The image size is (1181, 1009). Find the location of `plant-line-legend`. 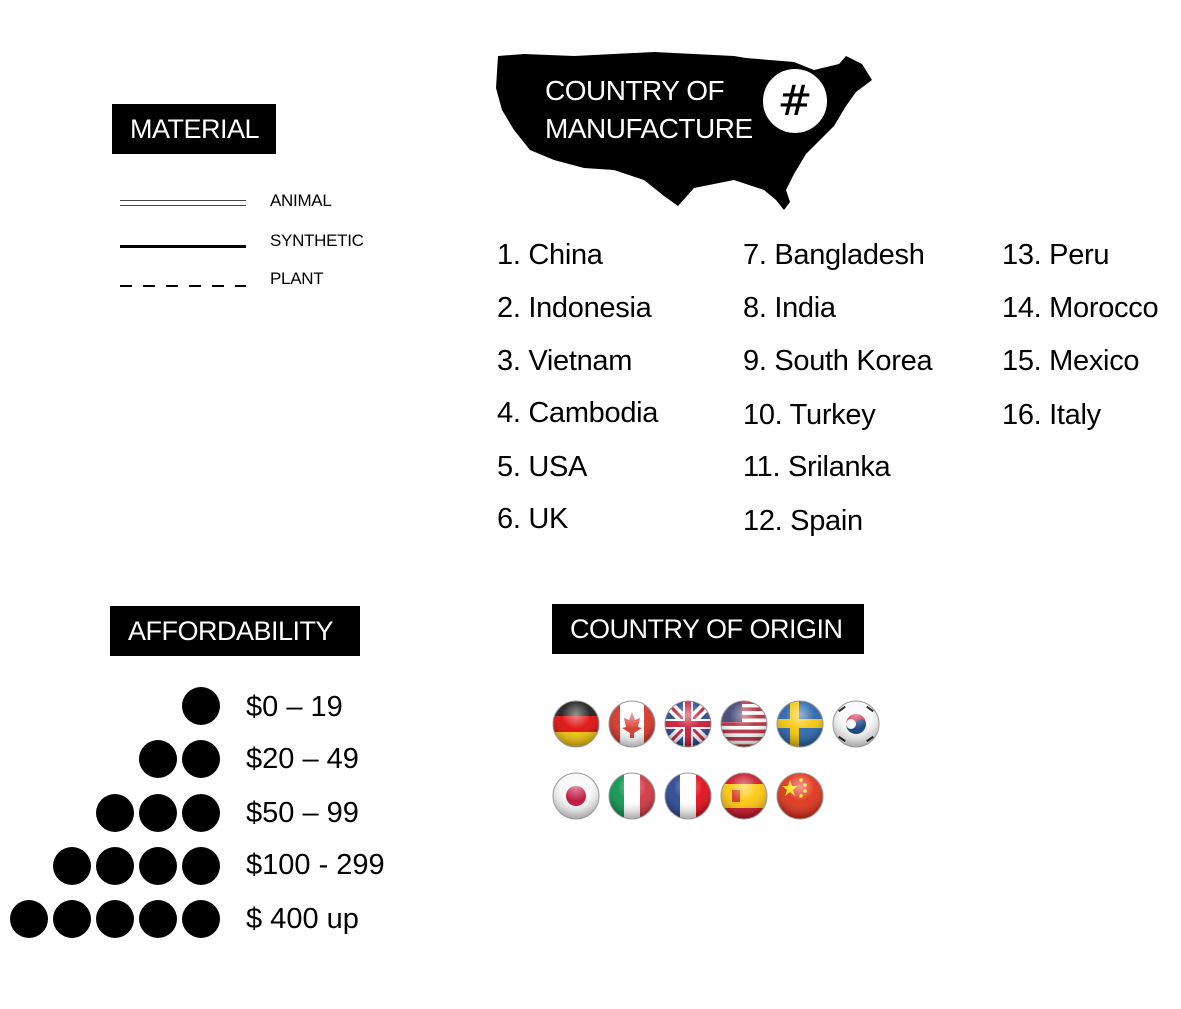

plant-line-legend is located at coordinates (183, 286).